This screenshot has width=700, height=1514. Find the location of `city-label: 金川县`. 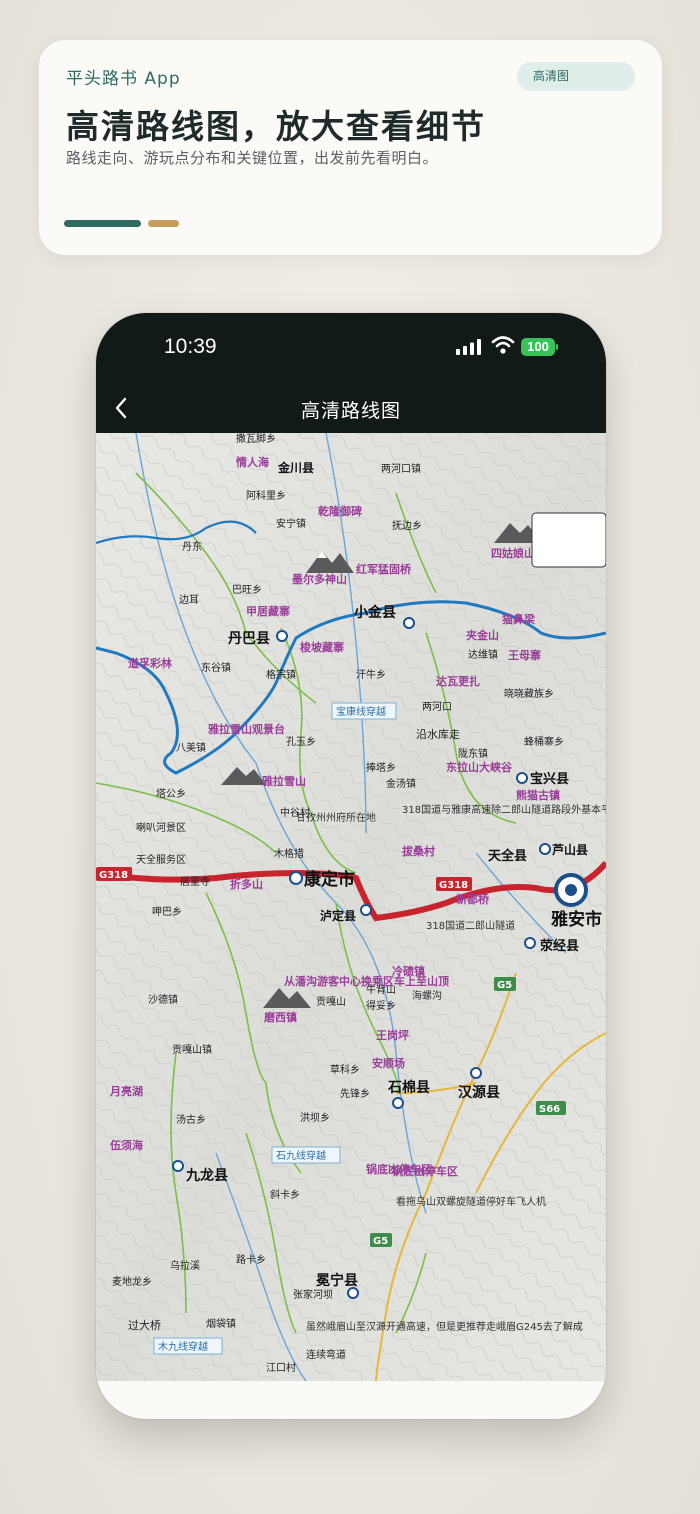

city-label: 金川县 is located at coordinates (295, 467).